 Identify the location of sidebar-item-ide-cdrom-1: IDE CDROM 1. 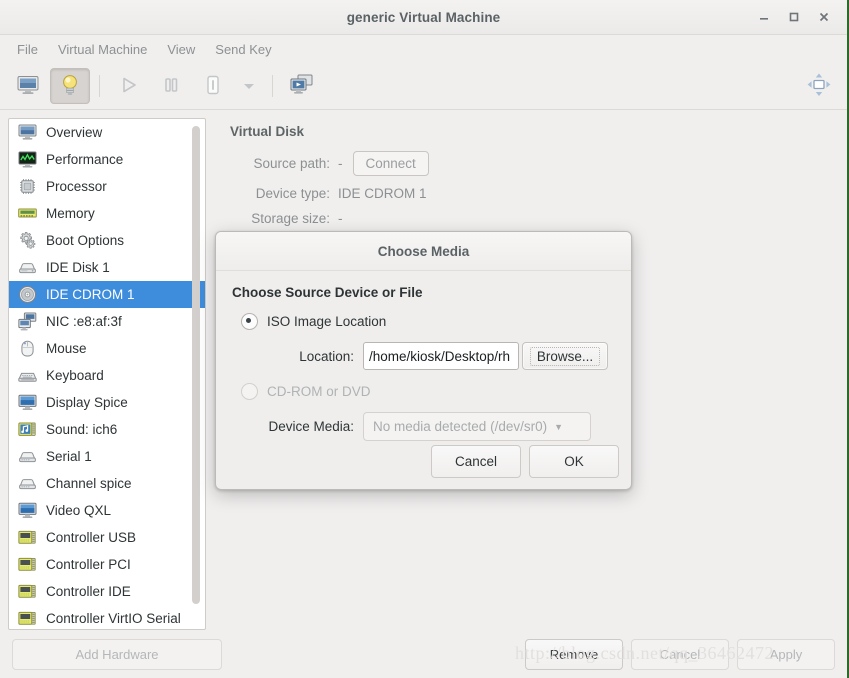
(107, 294).